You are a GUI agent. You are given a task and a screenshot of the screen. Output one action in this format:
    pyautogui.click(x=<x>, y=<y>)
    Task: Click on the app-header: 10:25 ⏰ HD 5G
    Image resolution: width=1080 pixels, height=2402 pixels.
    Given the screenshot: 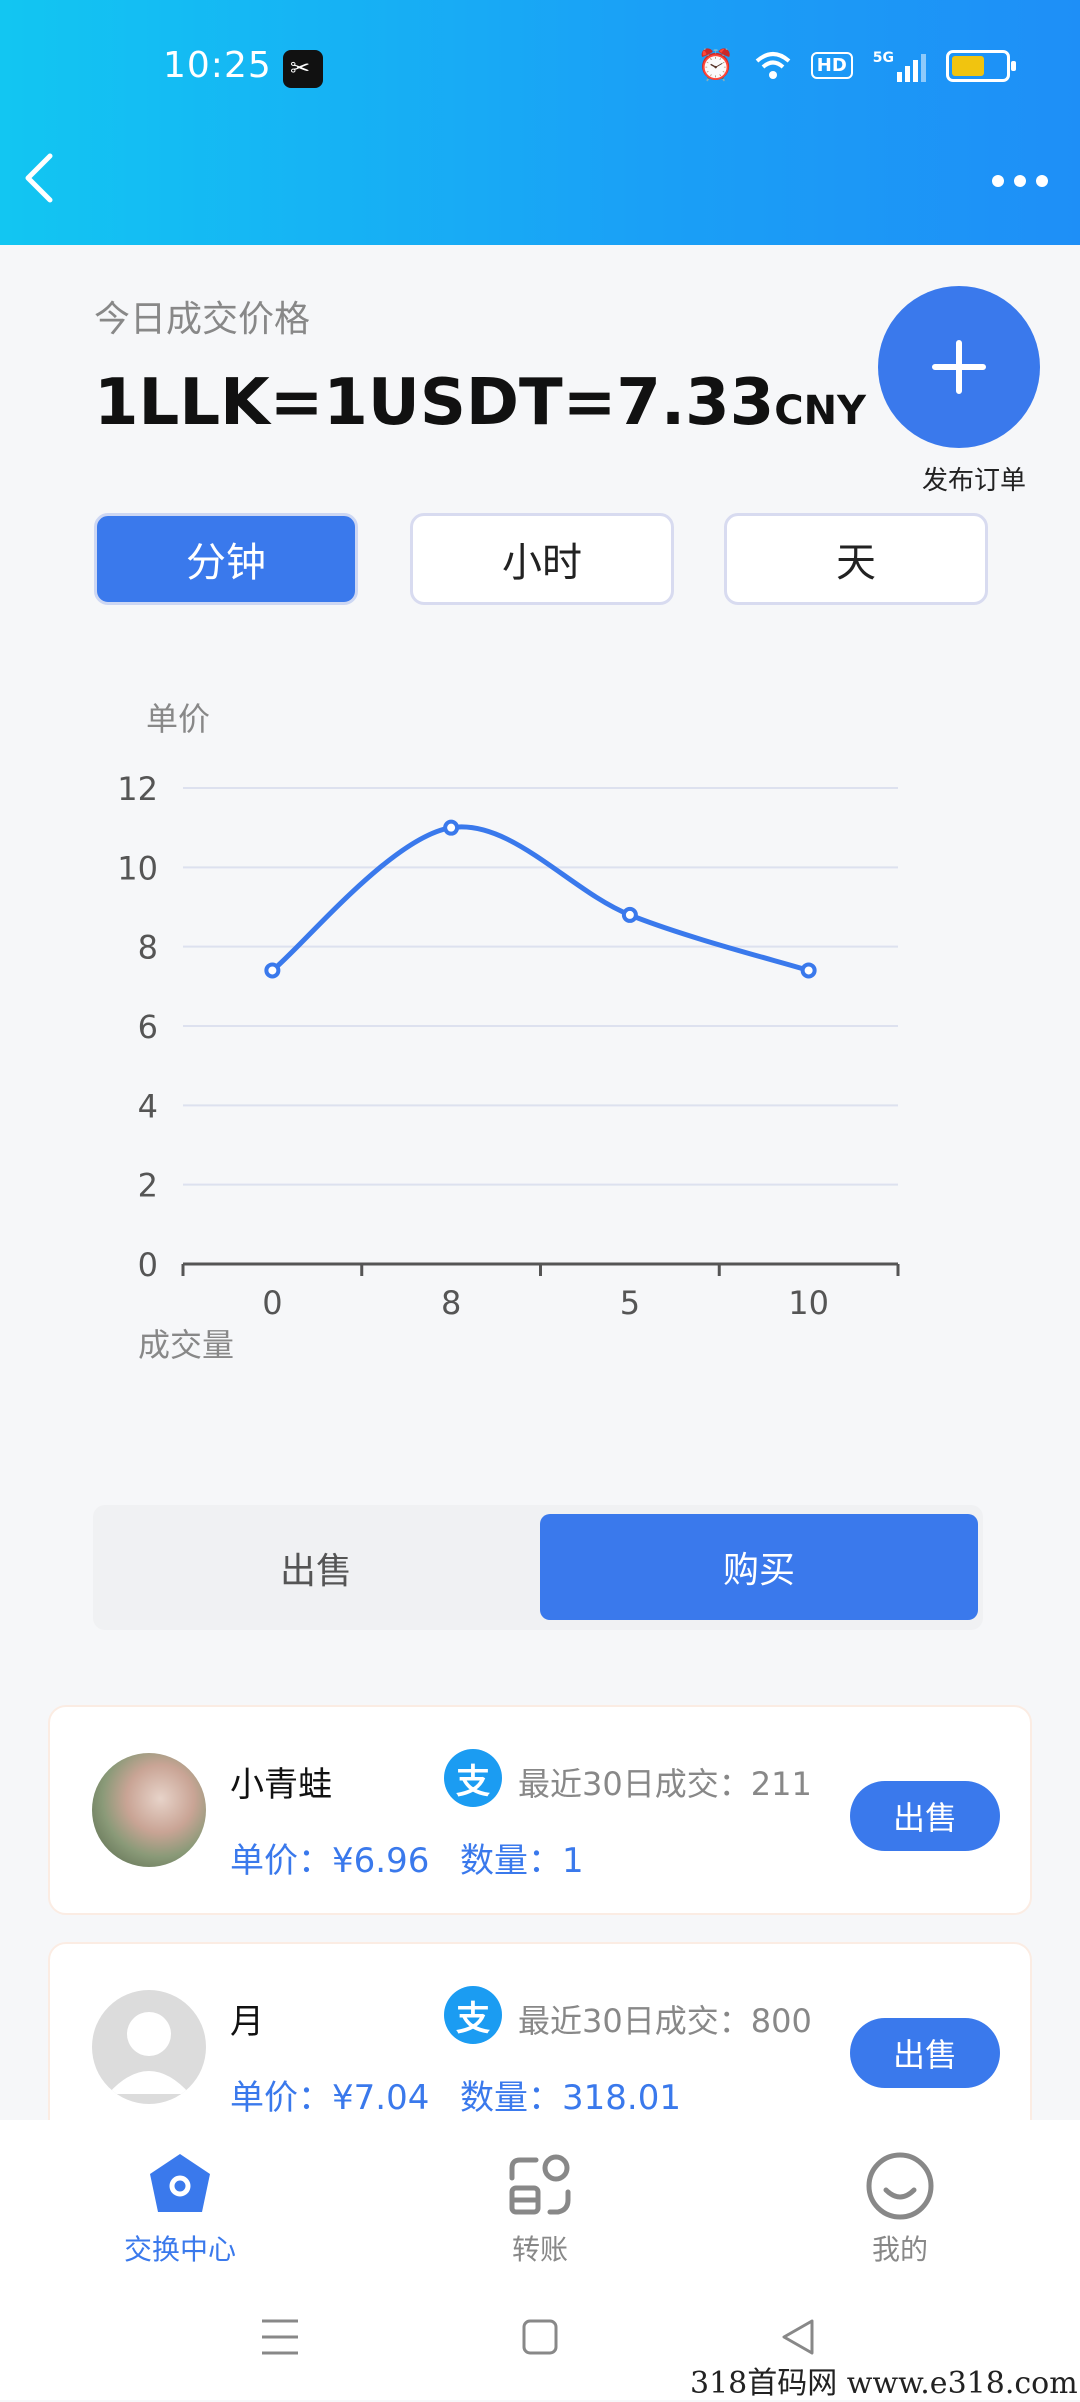 What is the action you would take?
    pyautogui.click(x=540, y=122)
    